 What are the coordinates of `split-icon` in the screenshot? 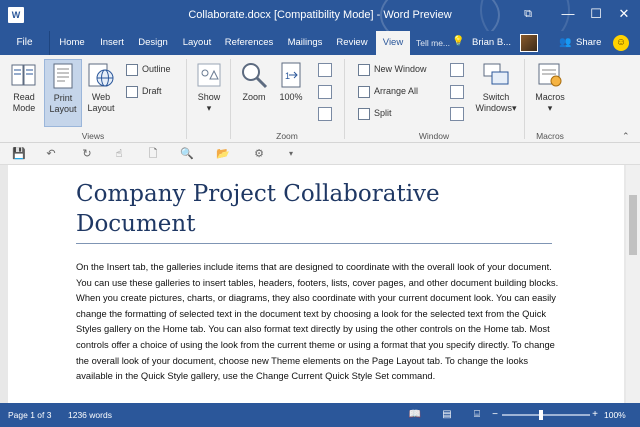 It's located at (364, 113).